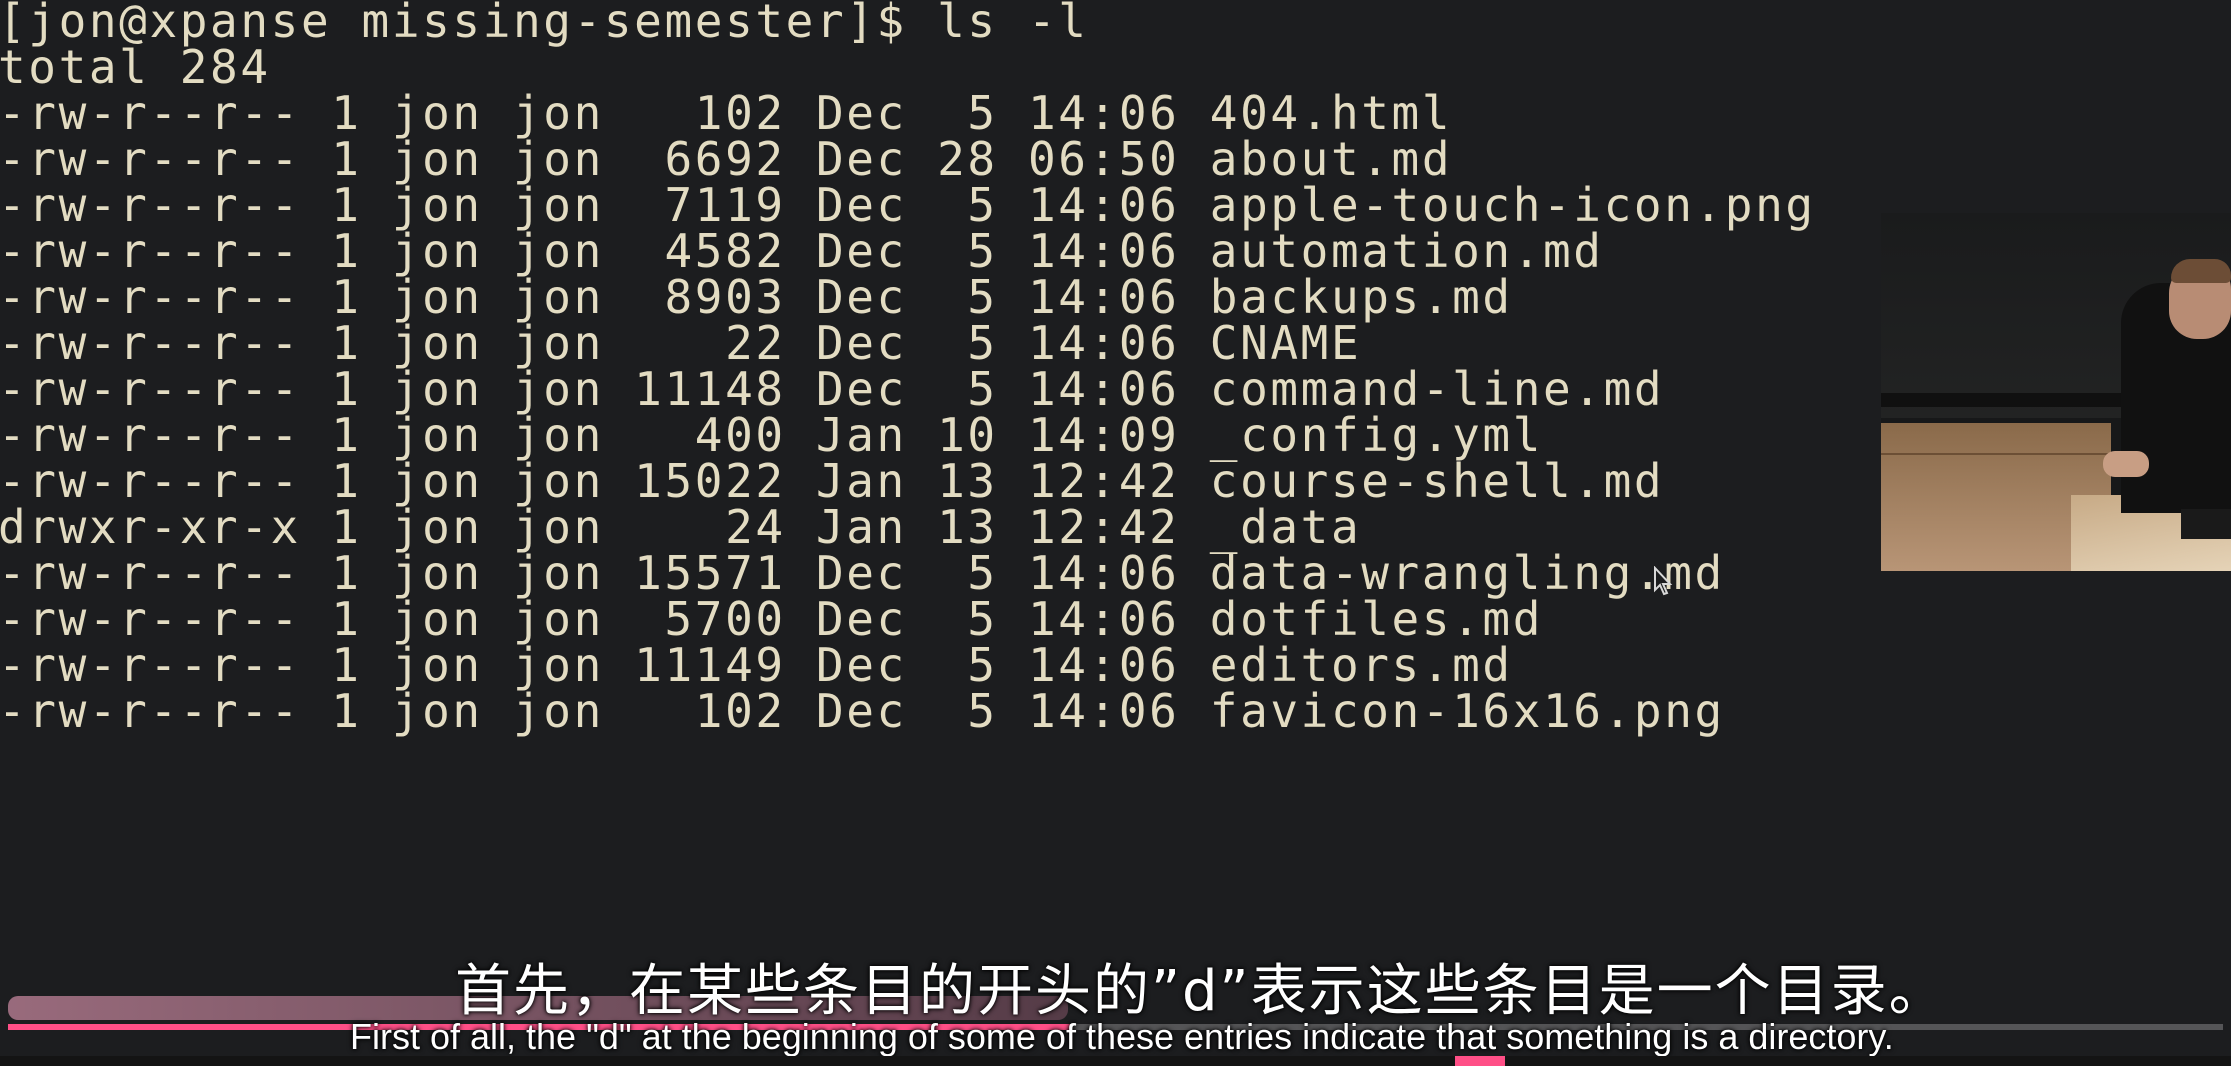 The width and height of the screenshot is (2231, 1066). I want to click on mouse-pointer-icon, so click(1663, 581).